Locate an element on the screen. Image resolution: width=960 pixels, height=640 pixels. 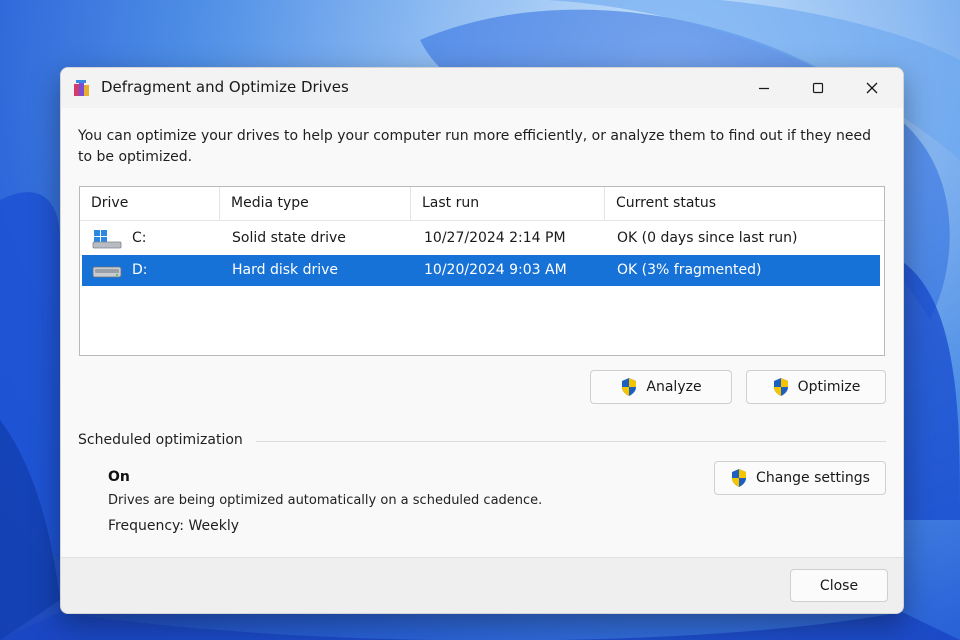
maximize-button is located at coordinates (818, 88).